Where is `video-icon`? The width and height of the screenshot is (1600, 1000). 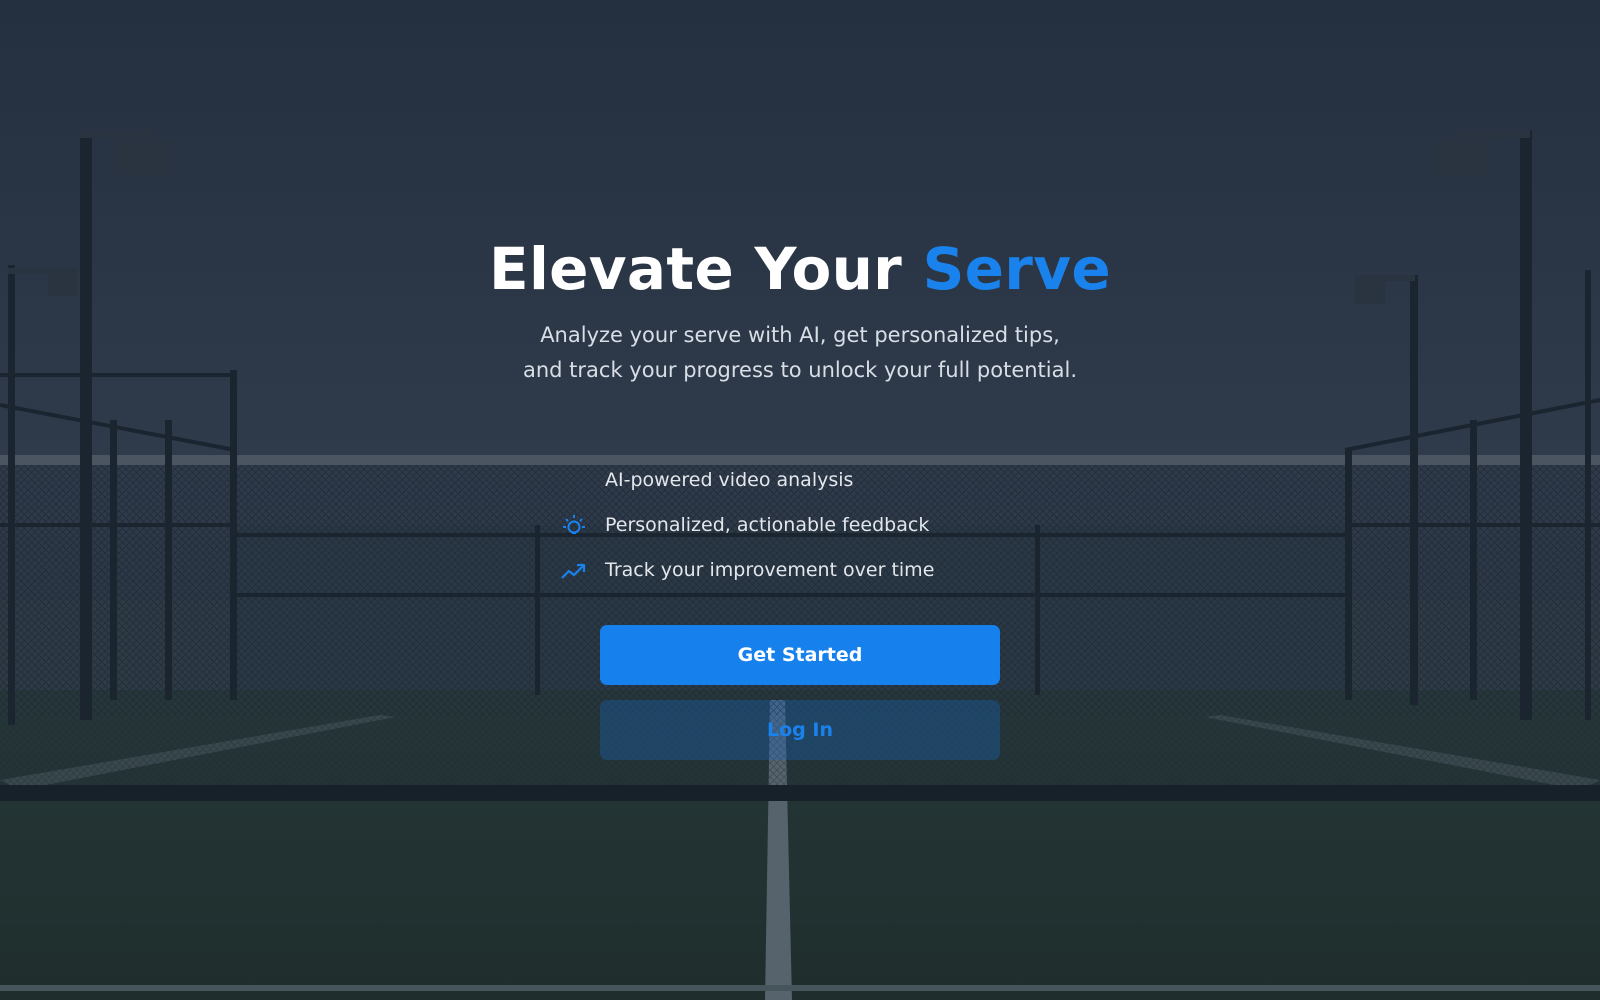
video-icon is located at coordinates (574, 481).